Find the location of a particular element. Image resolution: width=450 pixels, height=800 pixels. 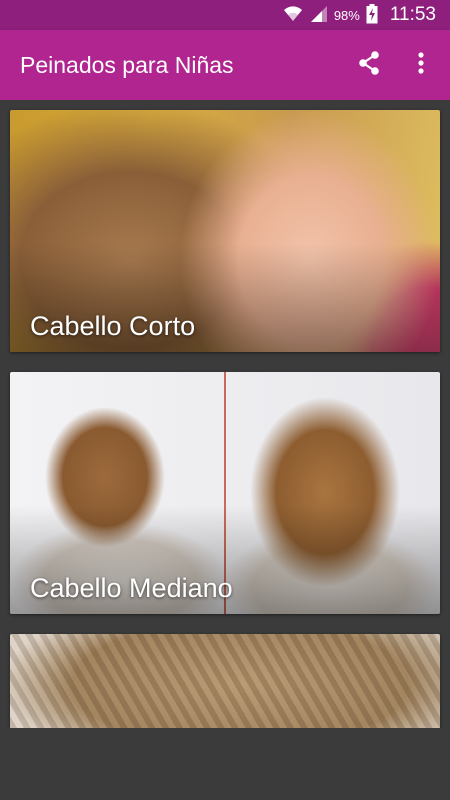

category-card-long-hair is located at coordinates (225, 681).